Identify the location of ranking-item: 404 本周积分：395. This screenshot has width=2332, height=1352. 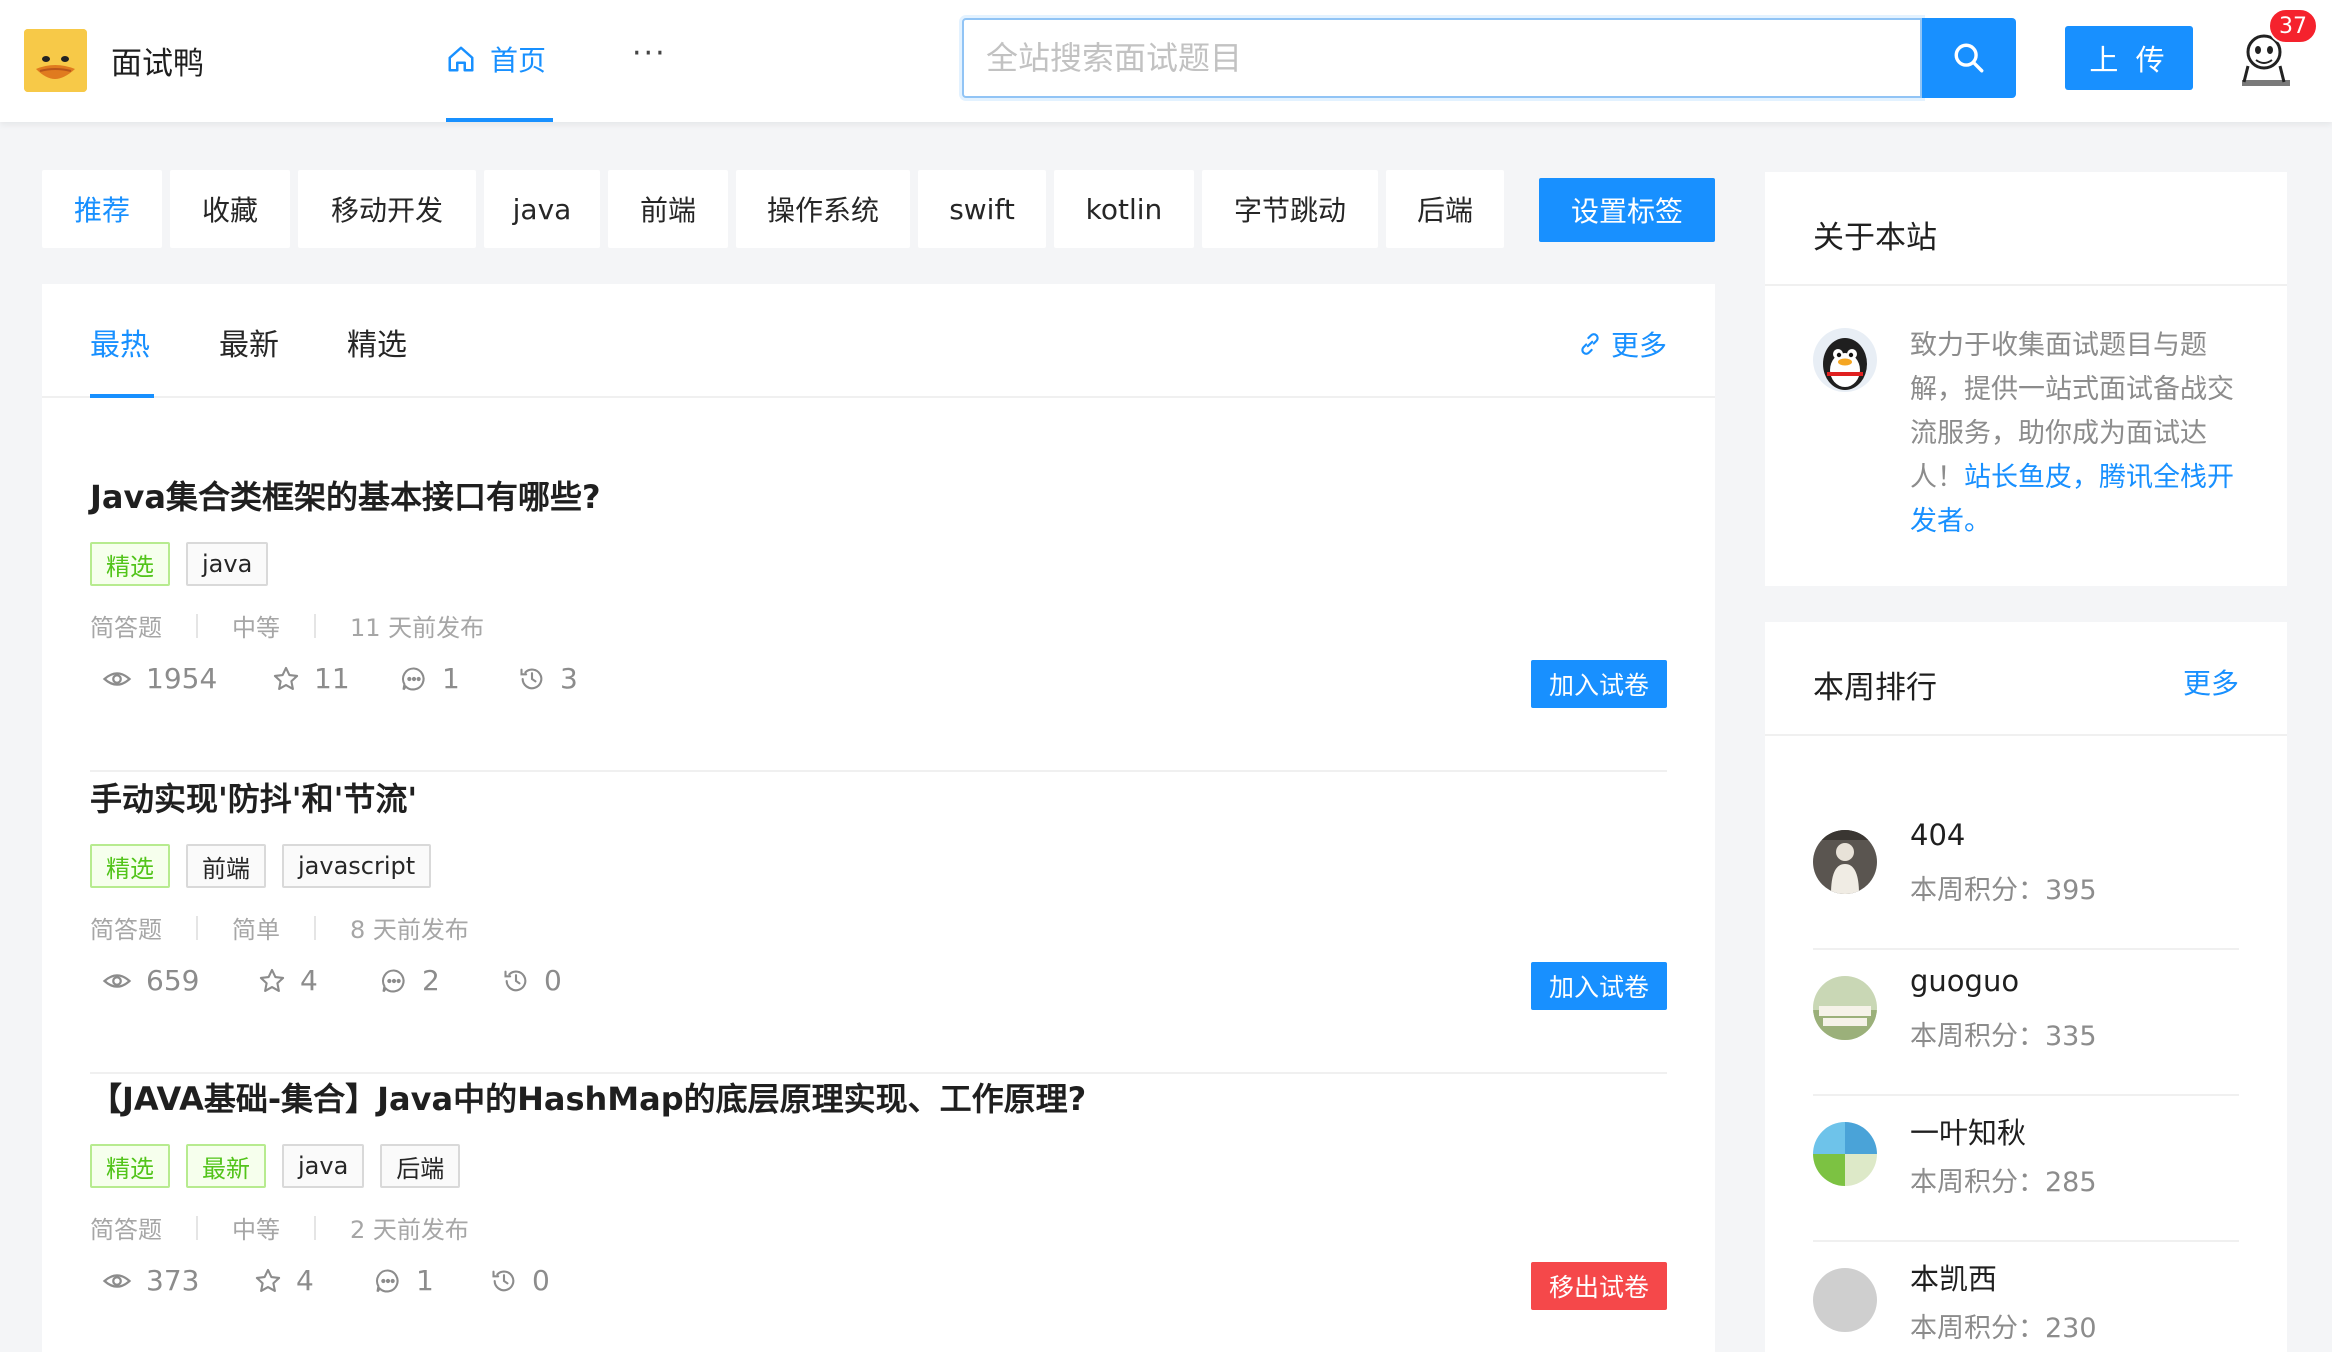
(2026, 877).